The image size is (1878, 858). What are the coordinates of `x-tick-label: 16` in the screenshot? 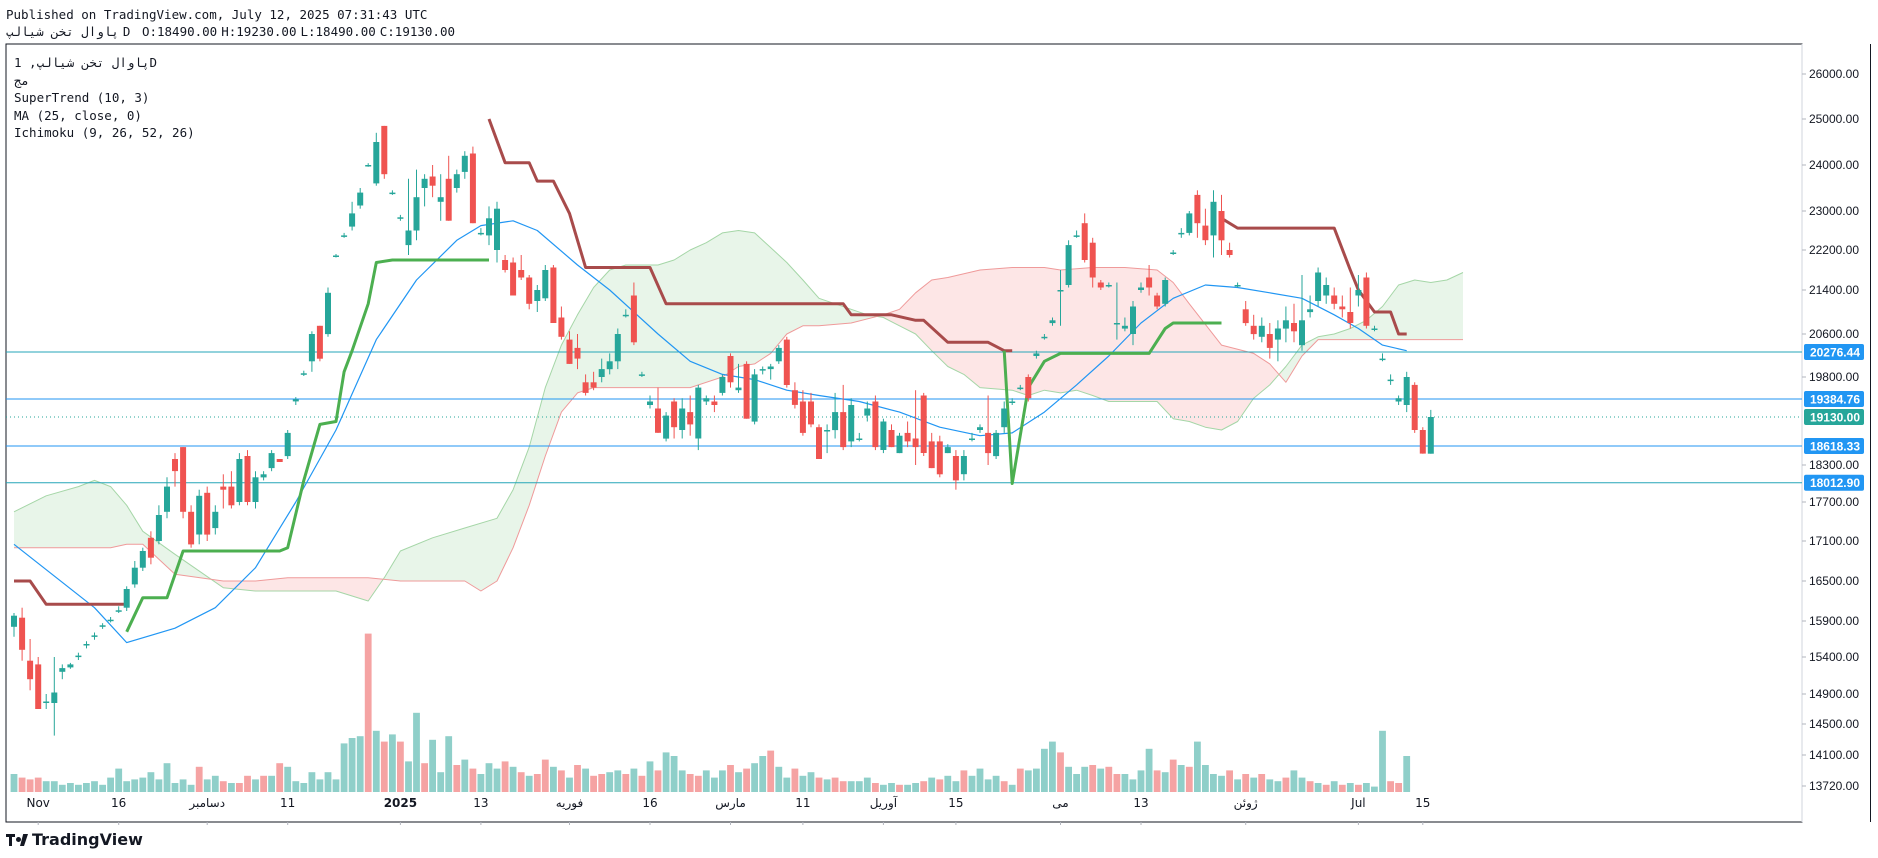 It's located at (649, 803).